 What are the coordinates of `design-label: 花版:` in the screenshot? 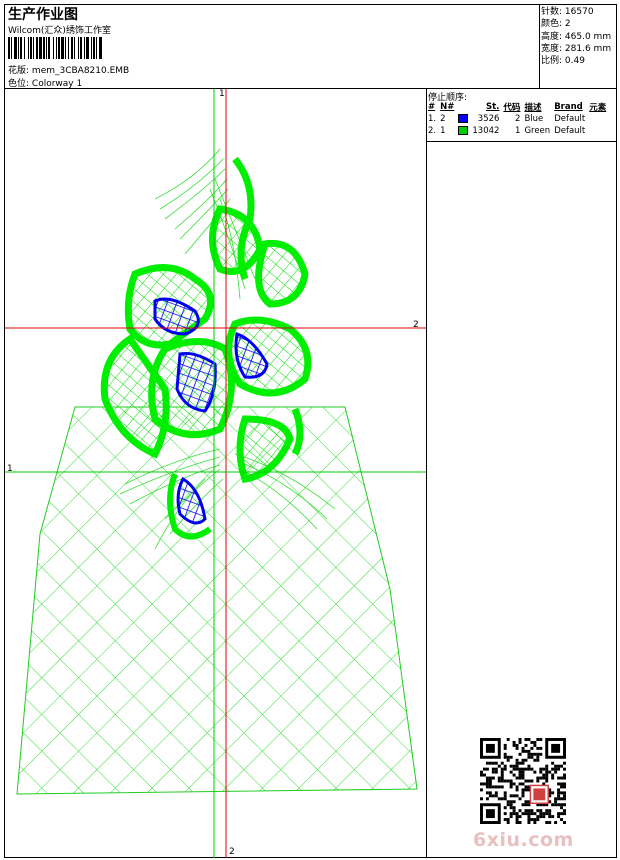 It's located at (19, 71).